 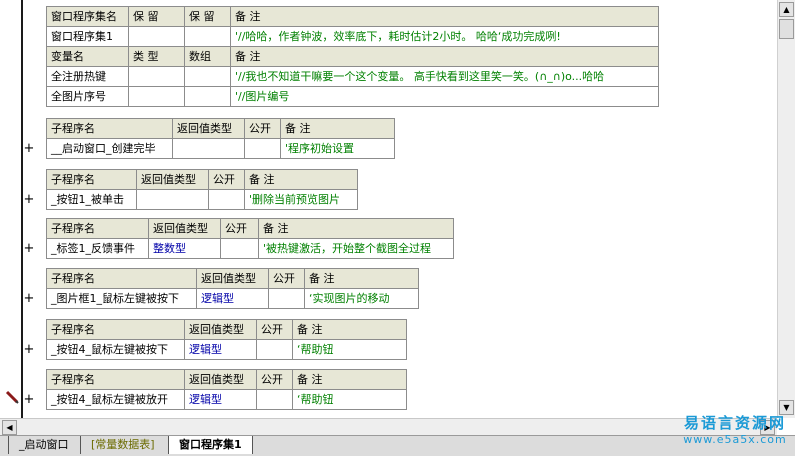 I want to click on subroutine-row: _按钮4_鼠标左键被按下 逻辑型 ‘帮助钮, so click(x=226, y=349).